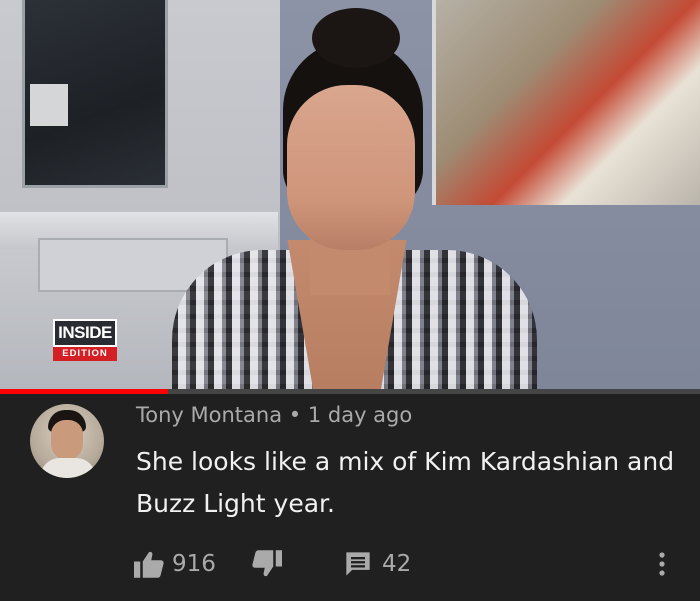  What do you see at coordinates (49, 105) in the screenshot?
I see `background-notice` at bounding box center [49, 105].